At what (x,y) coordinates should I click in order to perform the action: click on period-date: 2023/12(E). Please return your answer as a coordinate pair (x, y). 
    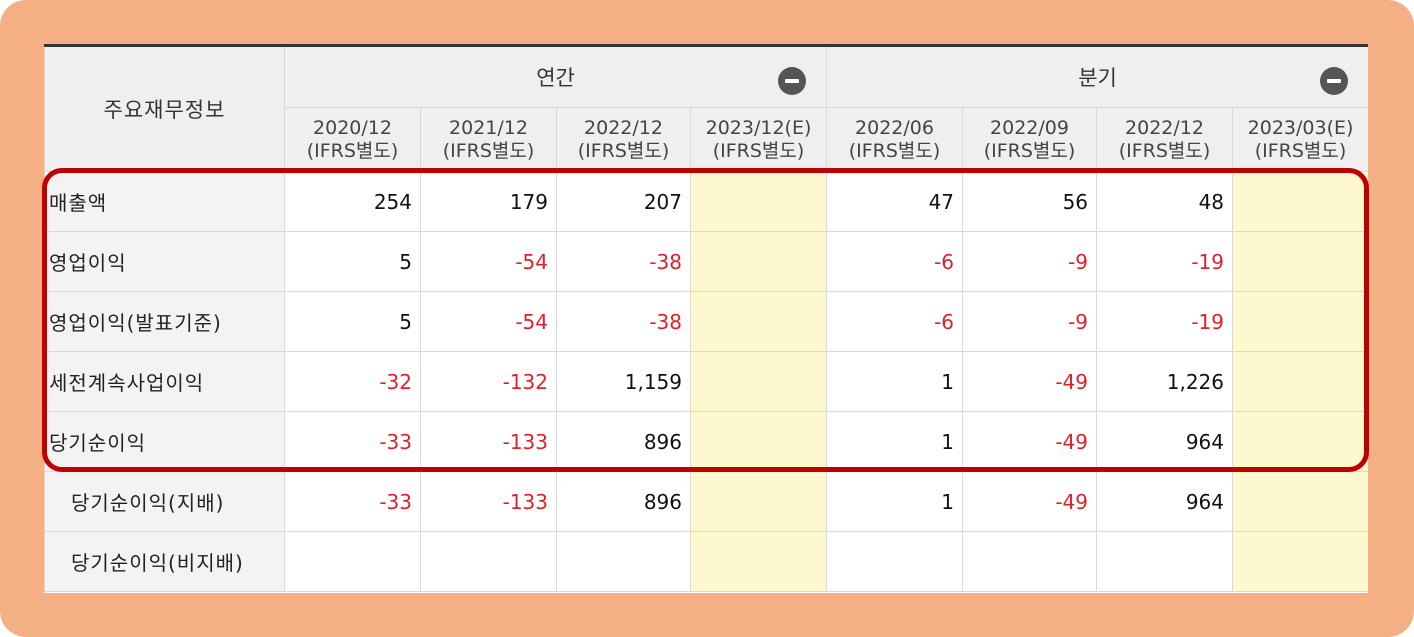
    Looking at the image, I should click on (758, 127).